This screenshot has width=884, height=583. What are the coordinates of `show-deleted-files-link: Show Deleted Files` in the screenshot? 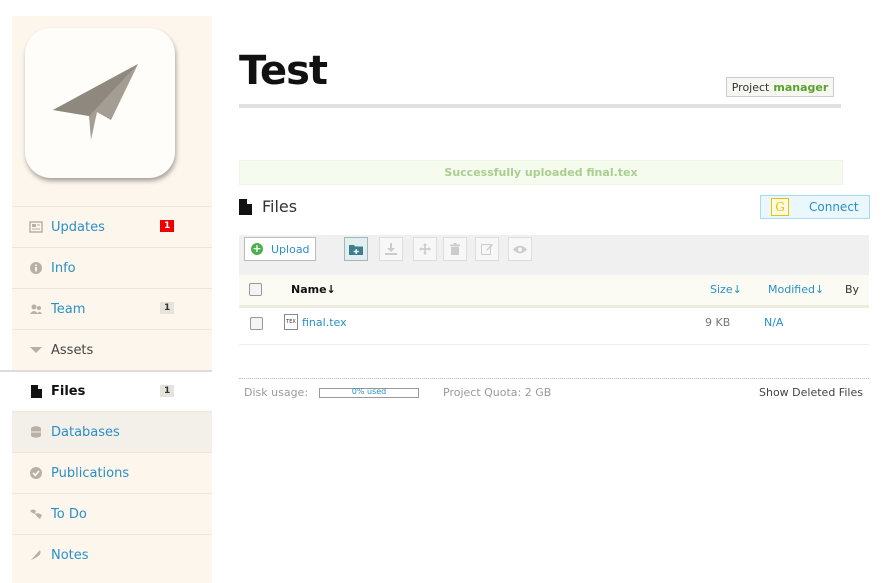 It's located at (811, 392).